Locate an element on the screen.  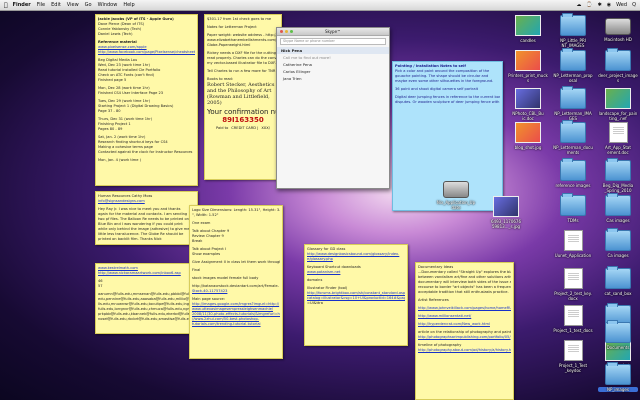
menu-app-finder: Finder is located at coordinates (22, 5).